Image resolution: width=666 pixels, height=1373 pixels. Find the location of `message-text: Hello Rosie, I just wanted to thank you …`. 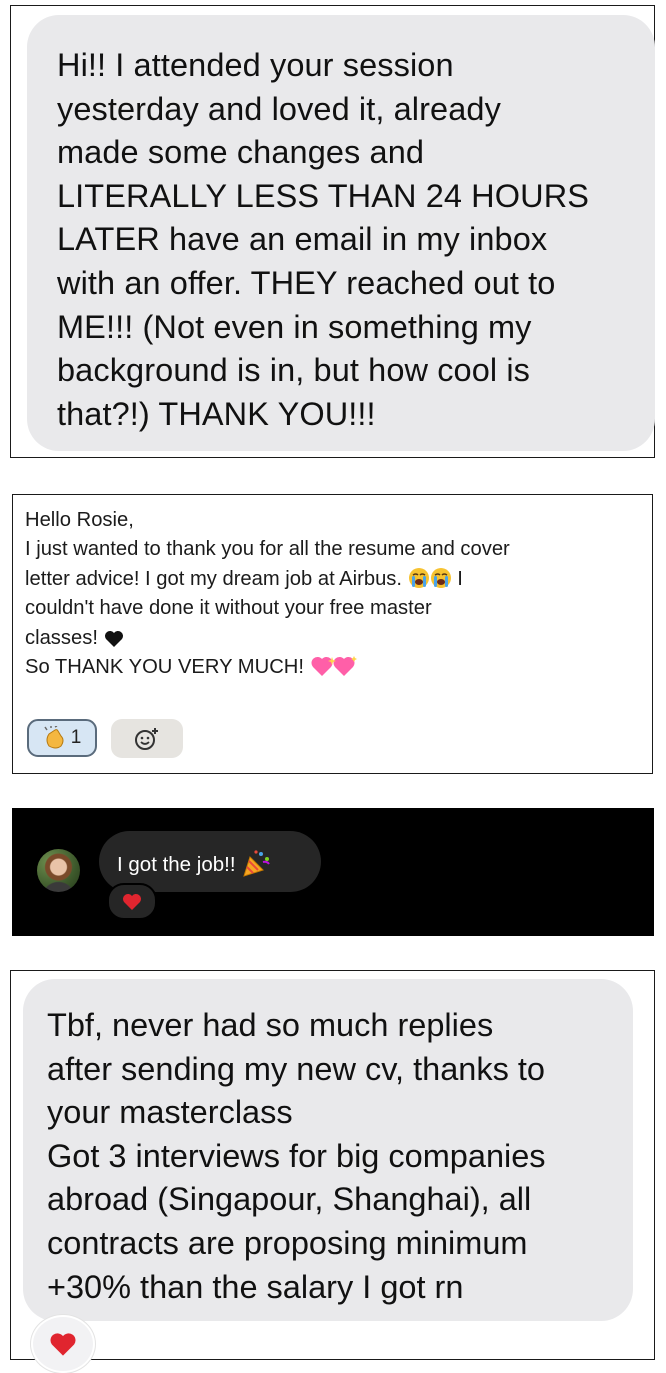

message-text: Hello Rosie, I just wanted to thank you … is located at coordinates (337, 594).